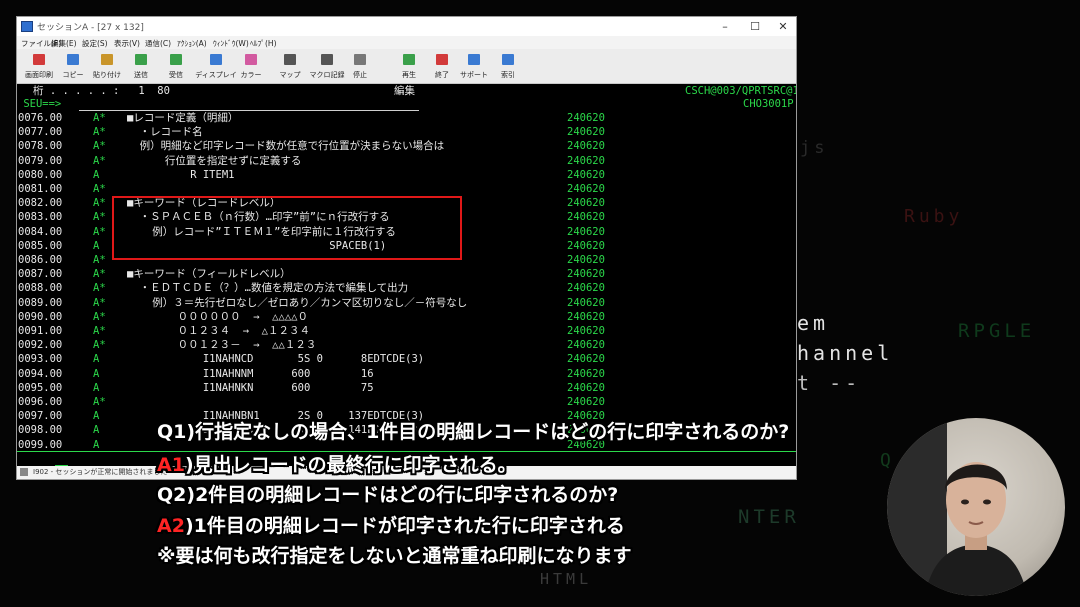  I want to click on subtitle-line: A2)1件目の明細レコードが印字された行に印字される, so click(391, 524).